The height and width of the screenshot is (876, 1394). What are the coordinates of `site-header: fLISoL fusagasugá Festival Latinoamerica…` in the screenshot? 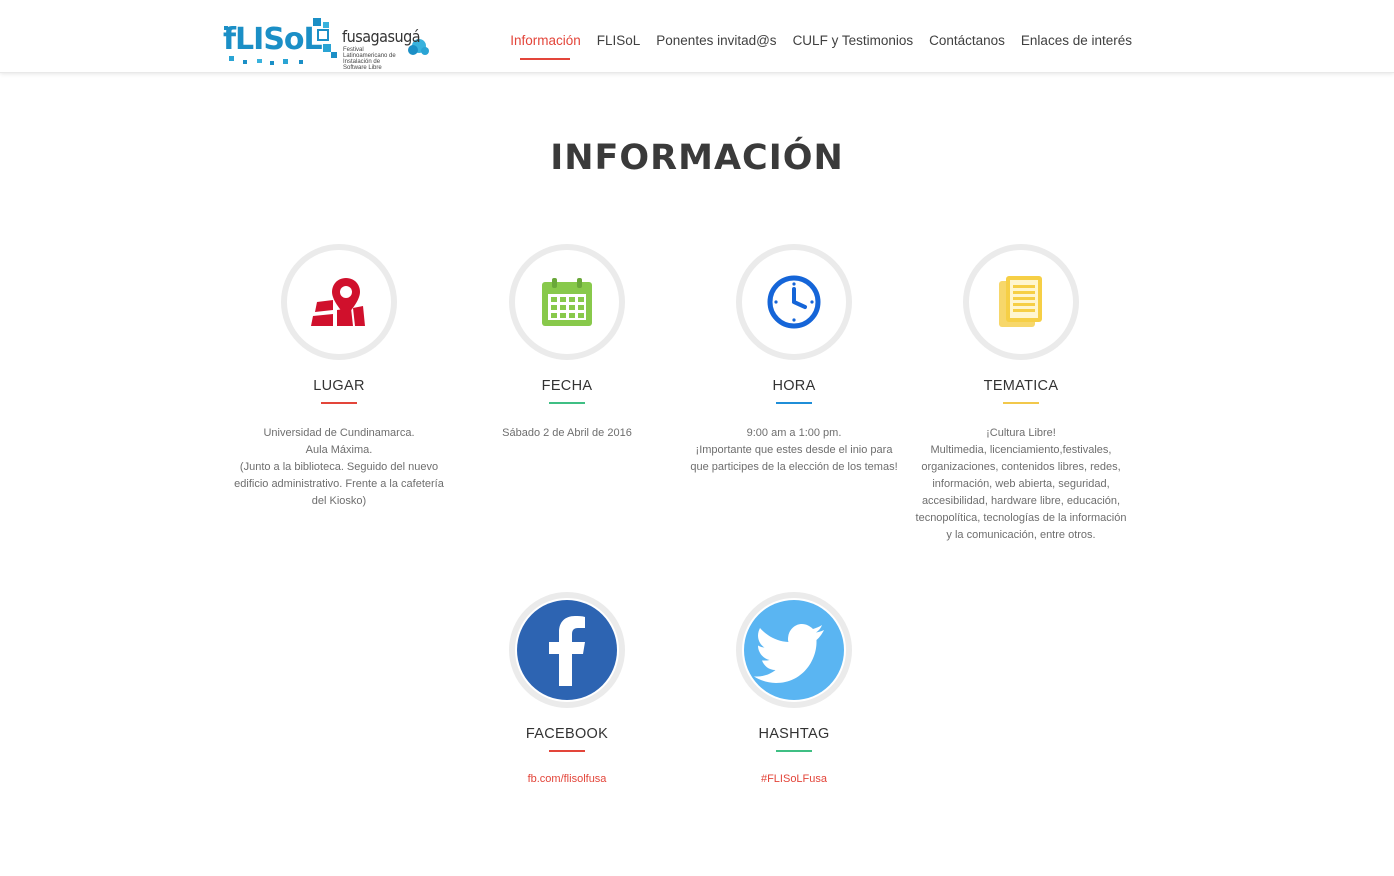 It's located at (697, 36).